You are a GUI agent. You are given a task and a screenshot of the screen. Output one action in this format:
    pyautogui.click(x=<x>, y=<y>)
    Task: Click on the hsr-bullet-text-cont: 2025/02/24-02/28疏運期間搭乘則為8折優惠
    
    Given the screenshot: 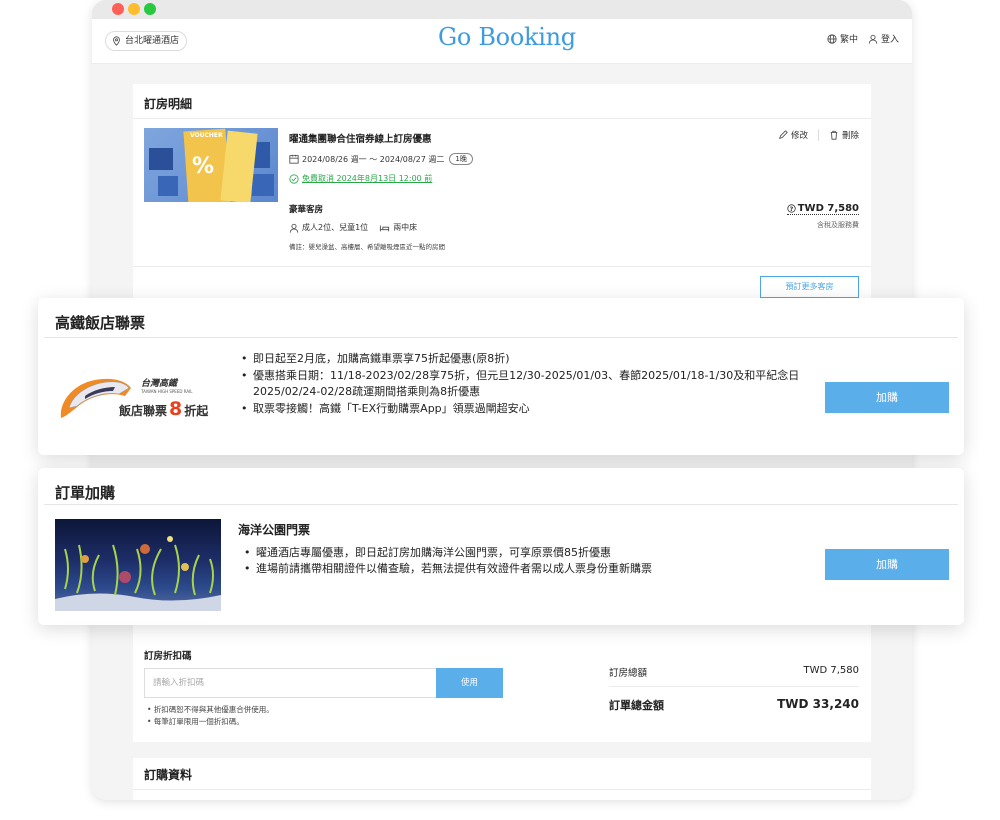 What is the action you would take?
    pyautogui.click(x=367, y=391)
    